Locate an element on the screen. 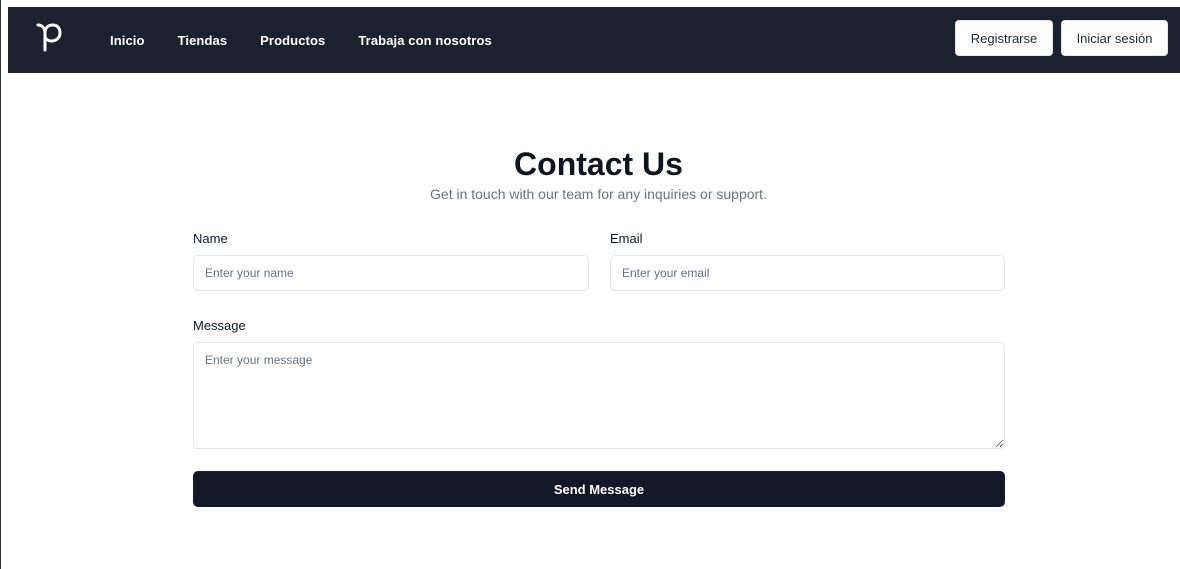  page-title: Contact Us is located at coordinates (598, 164).